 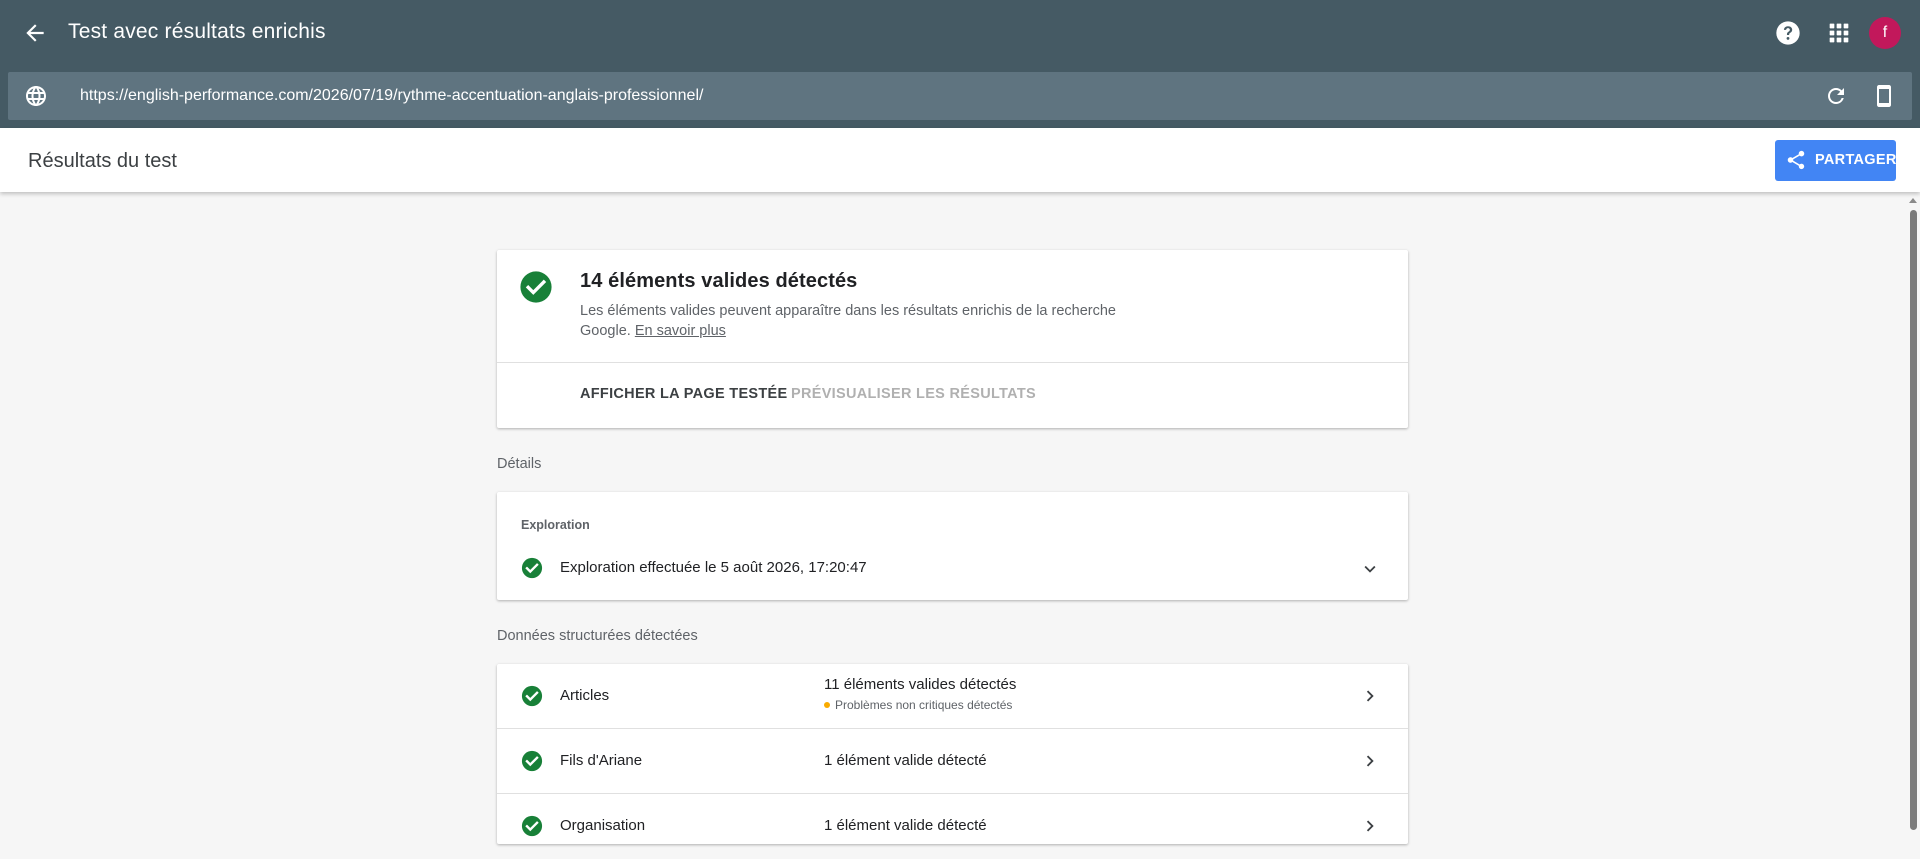 What do you see at coordinates (519, 464) in the screenshot?
I see `details-section-label: Détails` at bounding box center [519, 464].